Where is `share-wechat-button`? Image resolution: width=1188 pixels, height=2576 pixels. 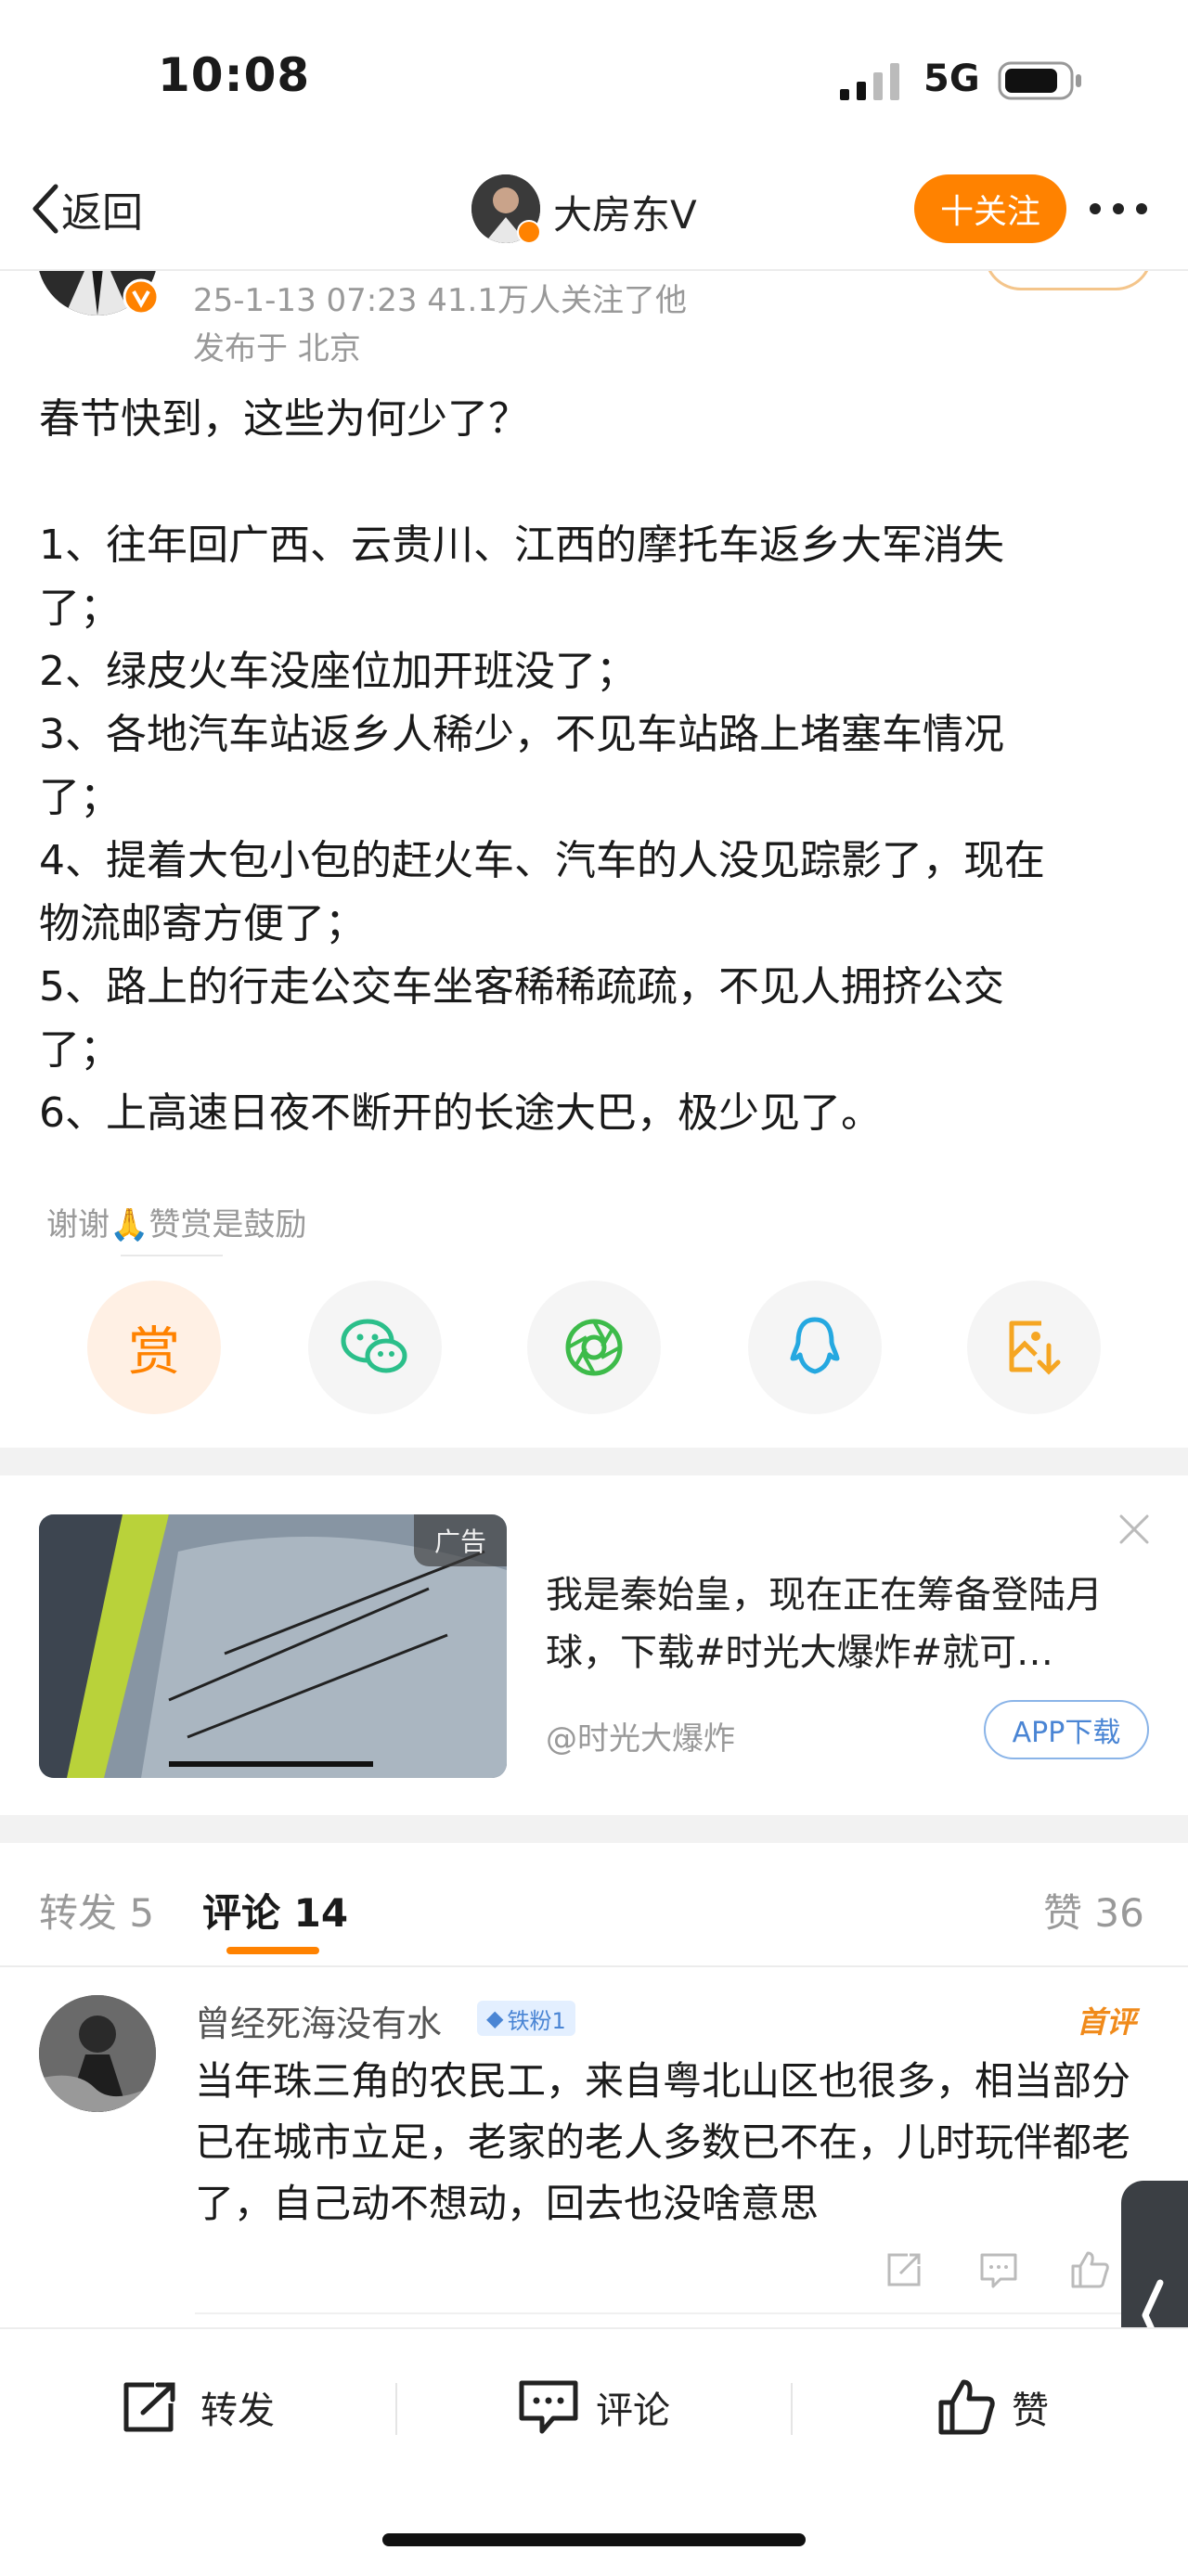
share-wechat-button is located at coordinates (375, 1347).